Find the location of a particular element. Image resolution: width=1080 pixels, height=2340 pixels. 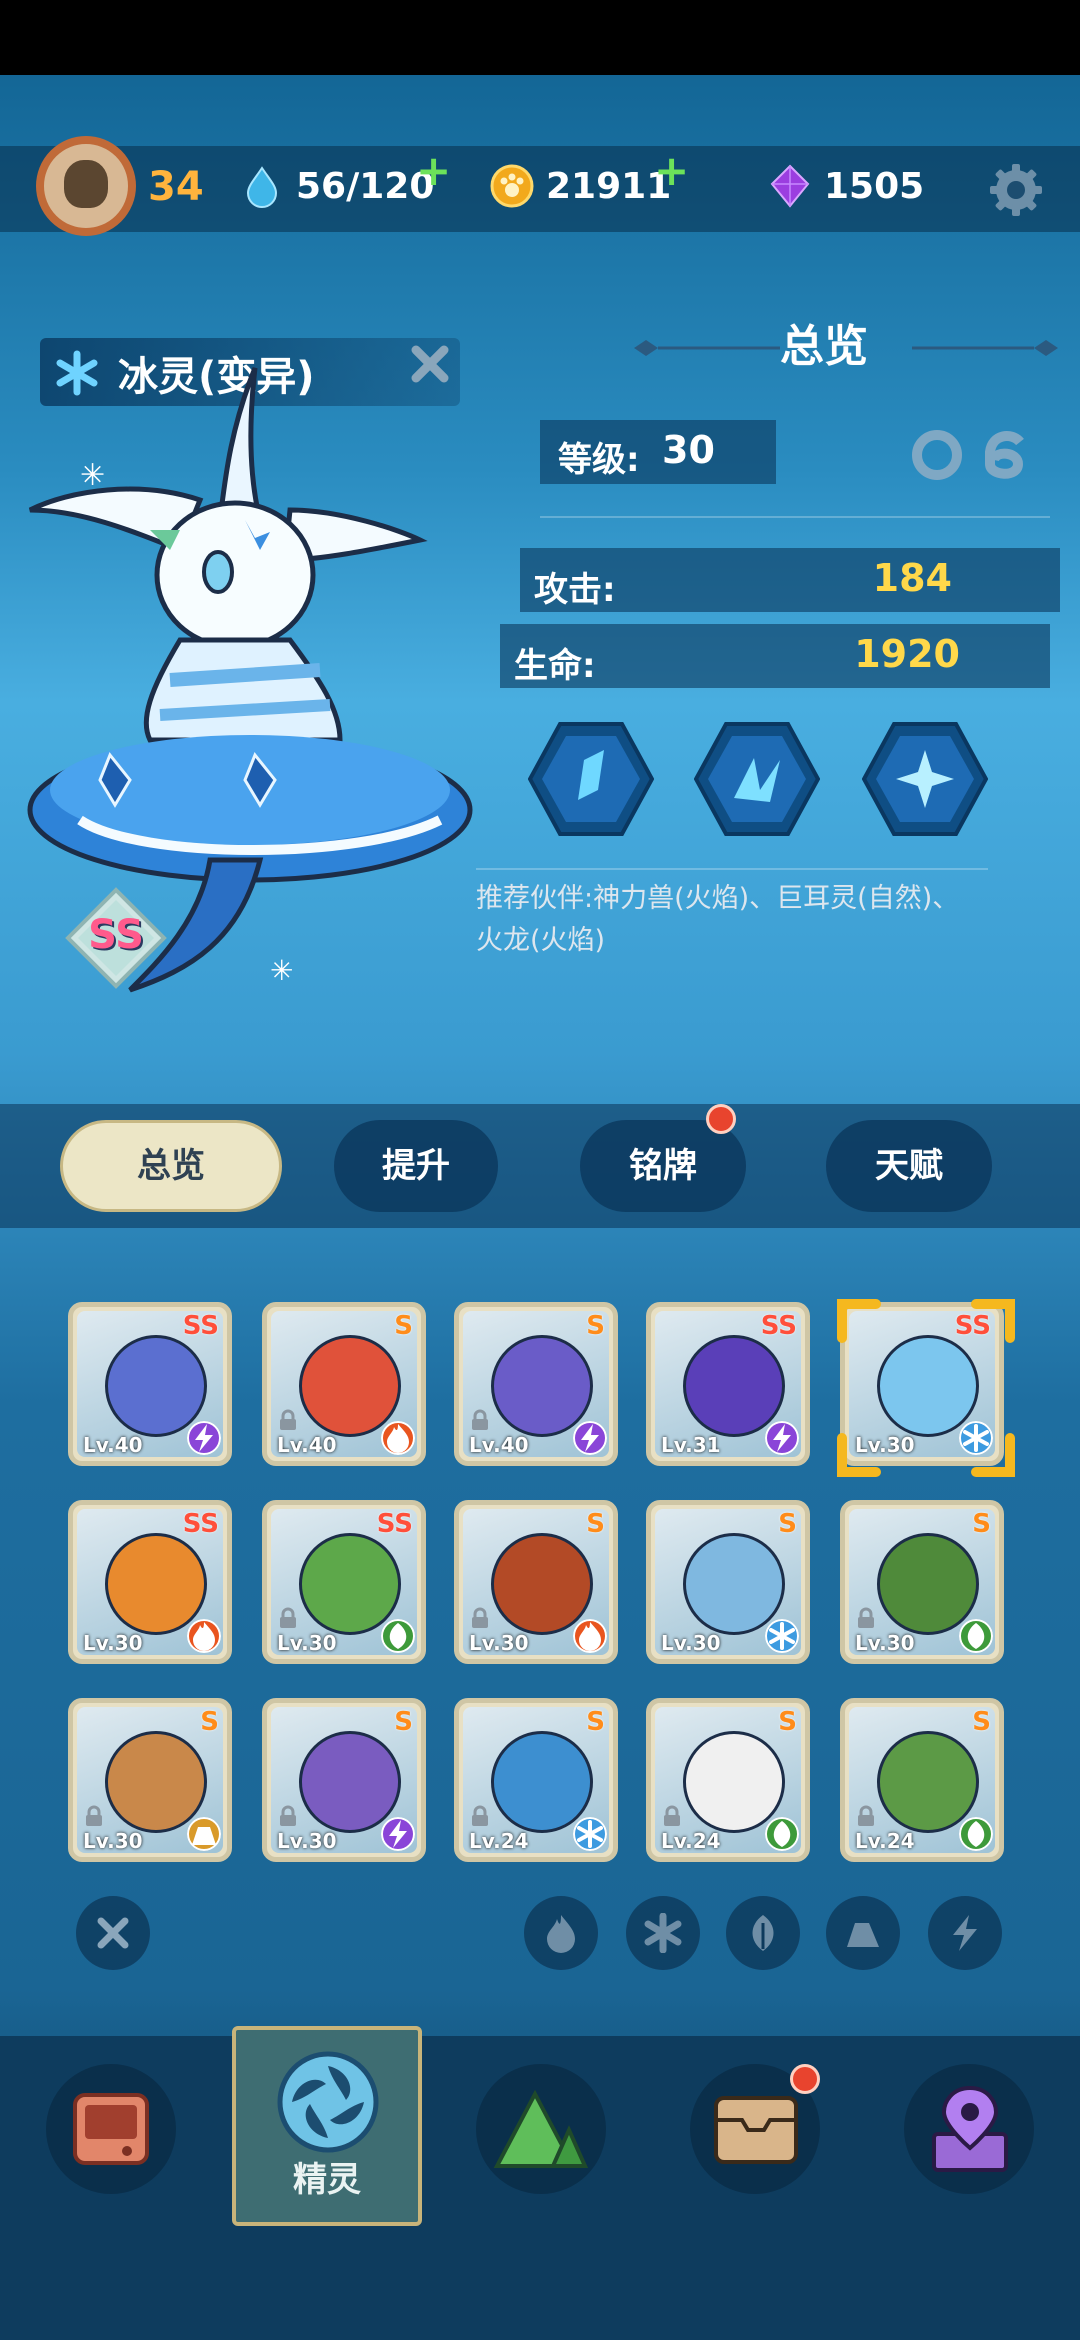

stamina-value: 56/120 is located at coordinates (365, 186).